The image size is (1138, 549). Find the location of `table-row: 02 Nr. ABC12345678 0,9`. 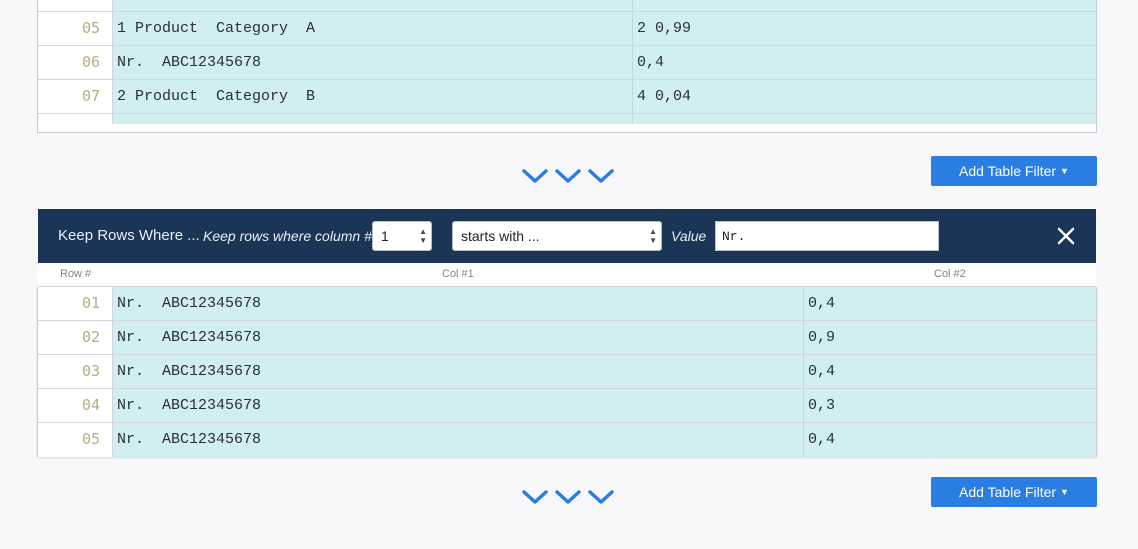

table-row: 02 Nr. ABC12345678 0,9 is located at coordinates (567, 338).